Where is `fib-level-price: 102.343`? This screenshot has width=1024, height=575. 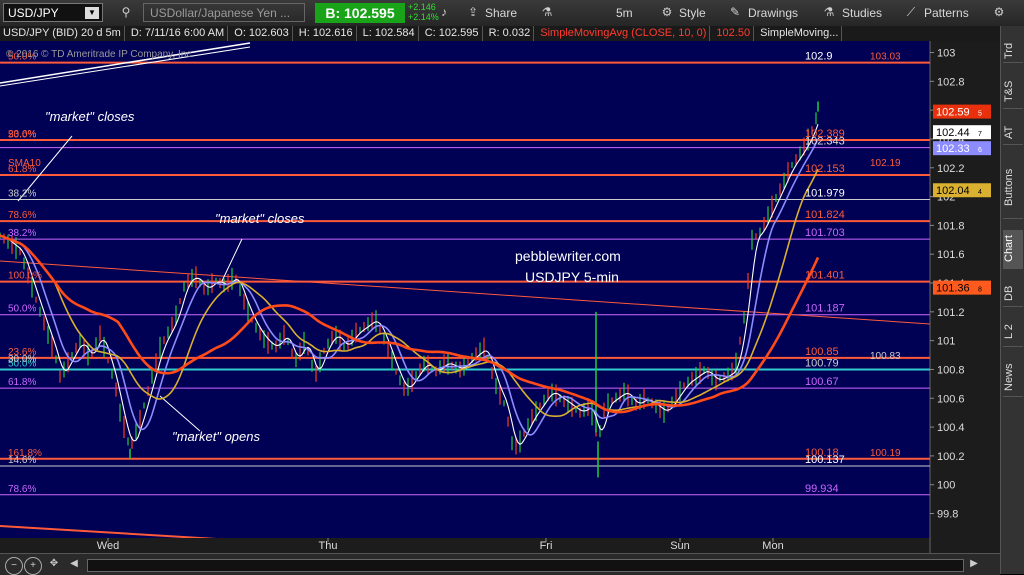 fib-level-price: 102.343 is located at coordinates (825, 142).